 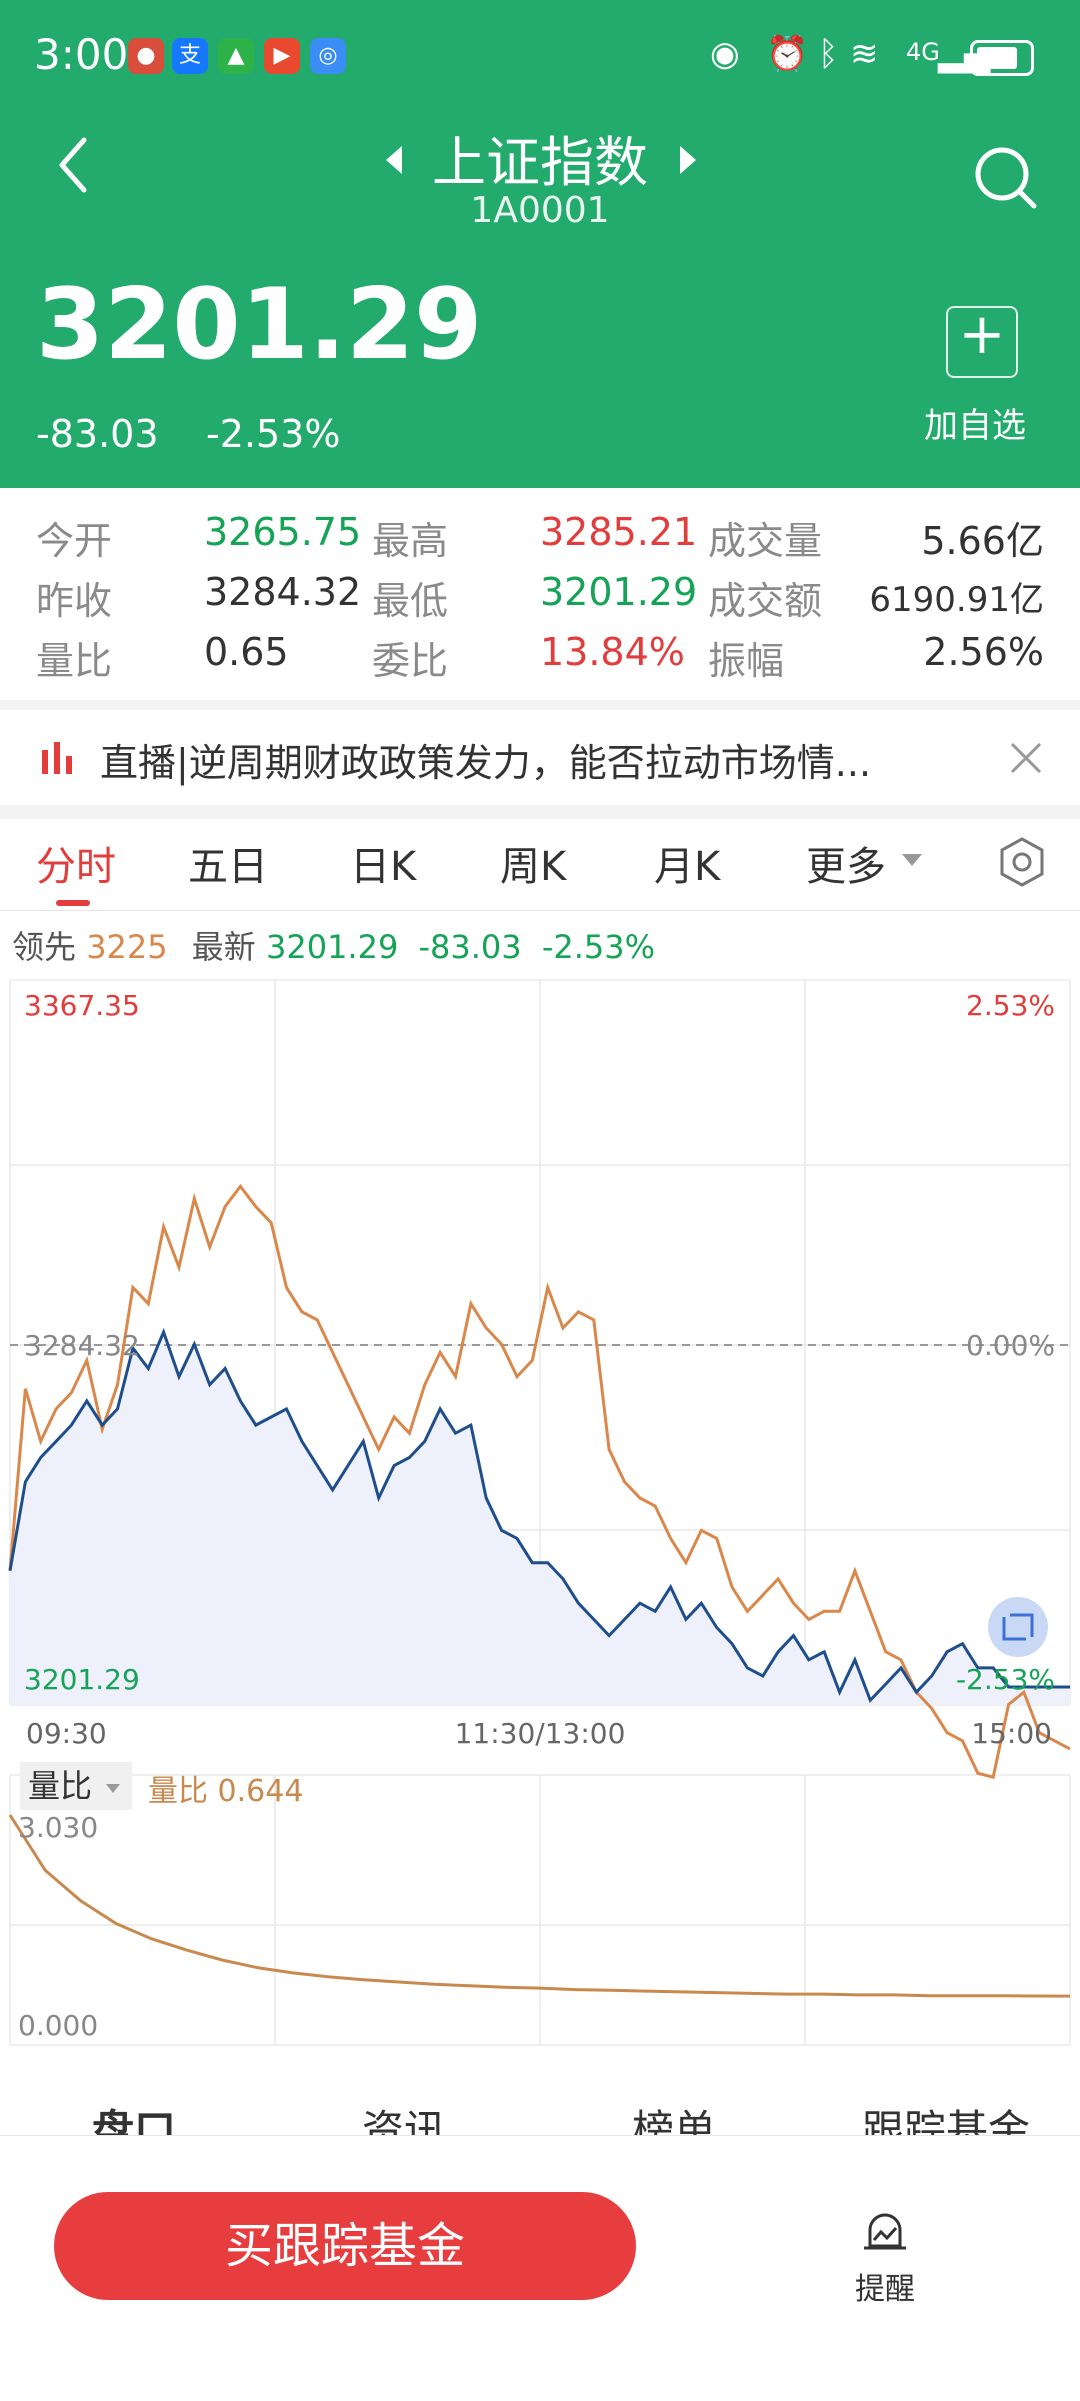 I want to click on prev-close-value: 3284.32, so click(x=283, y=592).